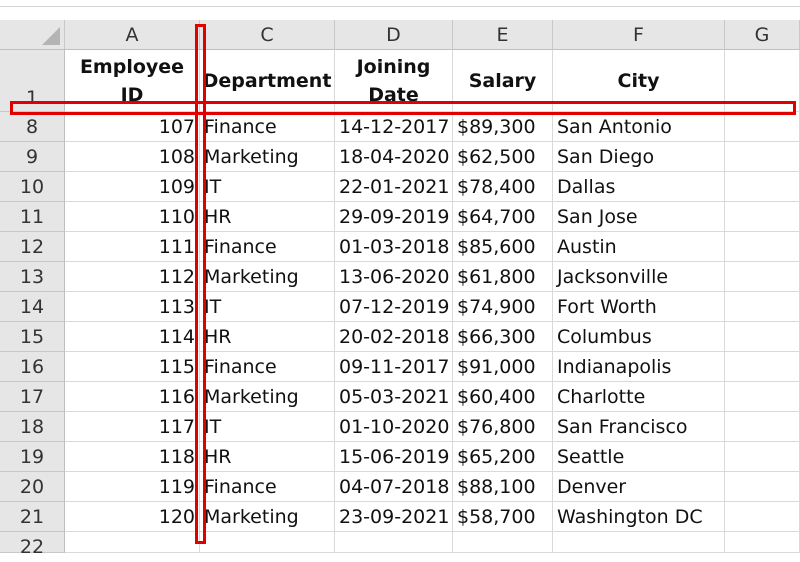 The image size is (800, 562). What do you see at coordinates (639, 397) in the screenshot?
I see `city-cell: Charlotte` at bounding box center [639, 397].